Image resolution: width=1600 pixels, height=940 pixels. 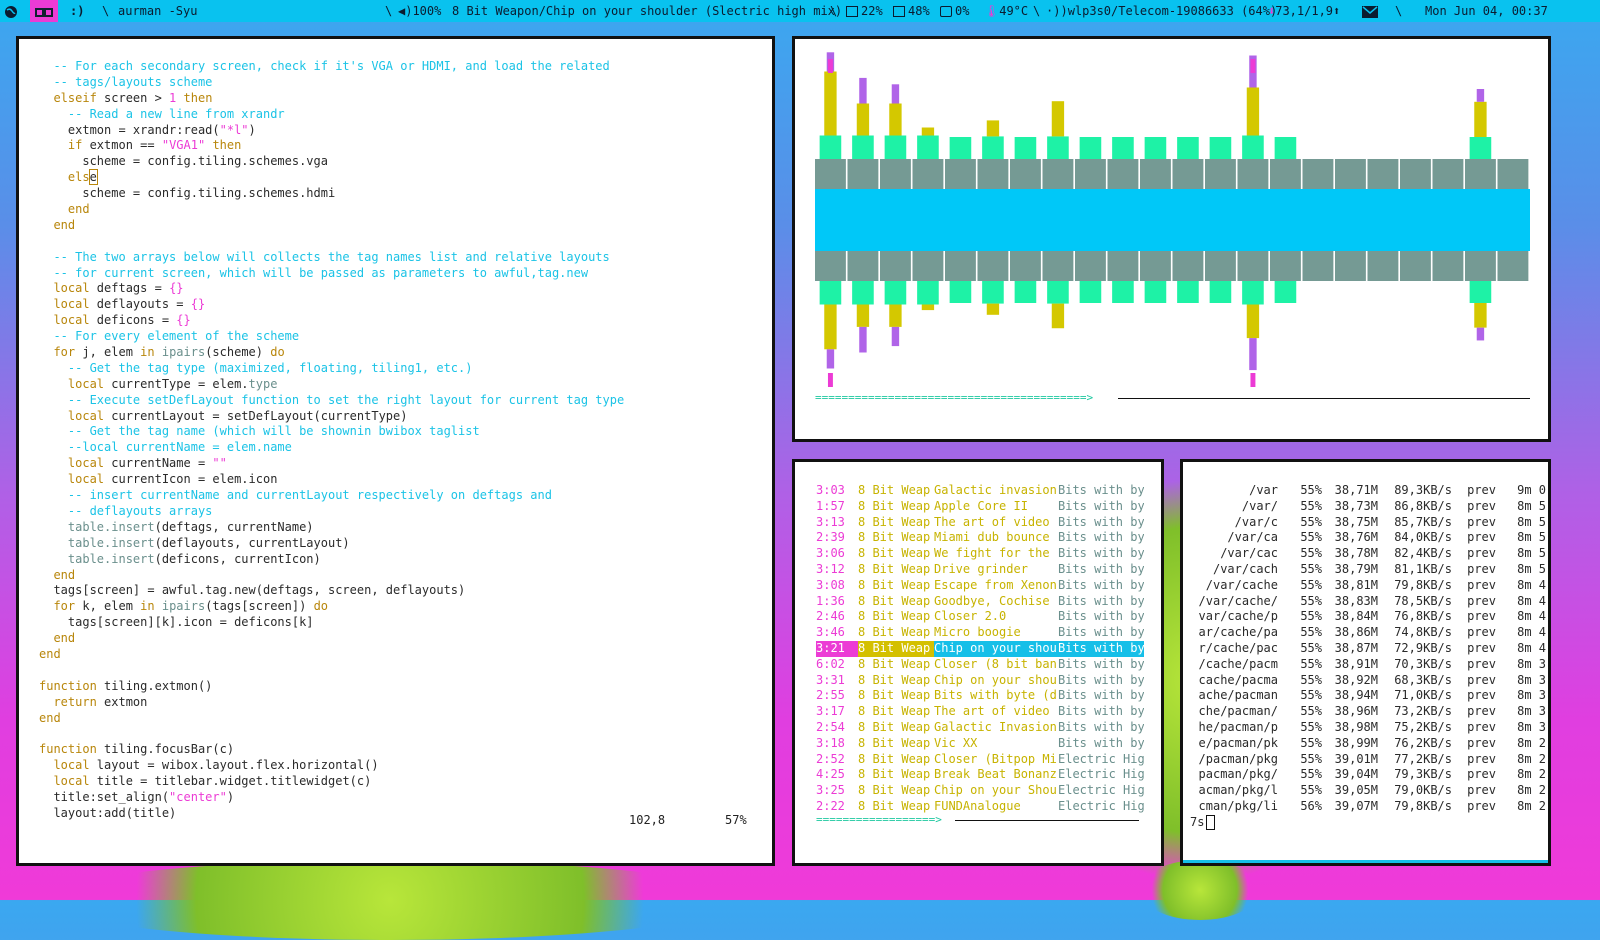 I want to click on download-size: 38,75M, so click(x=1356, y=521).